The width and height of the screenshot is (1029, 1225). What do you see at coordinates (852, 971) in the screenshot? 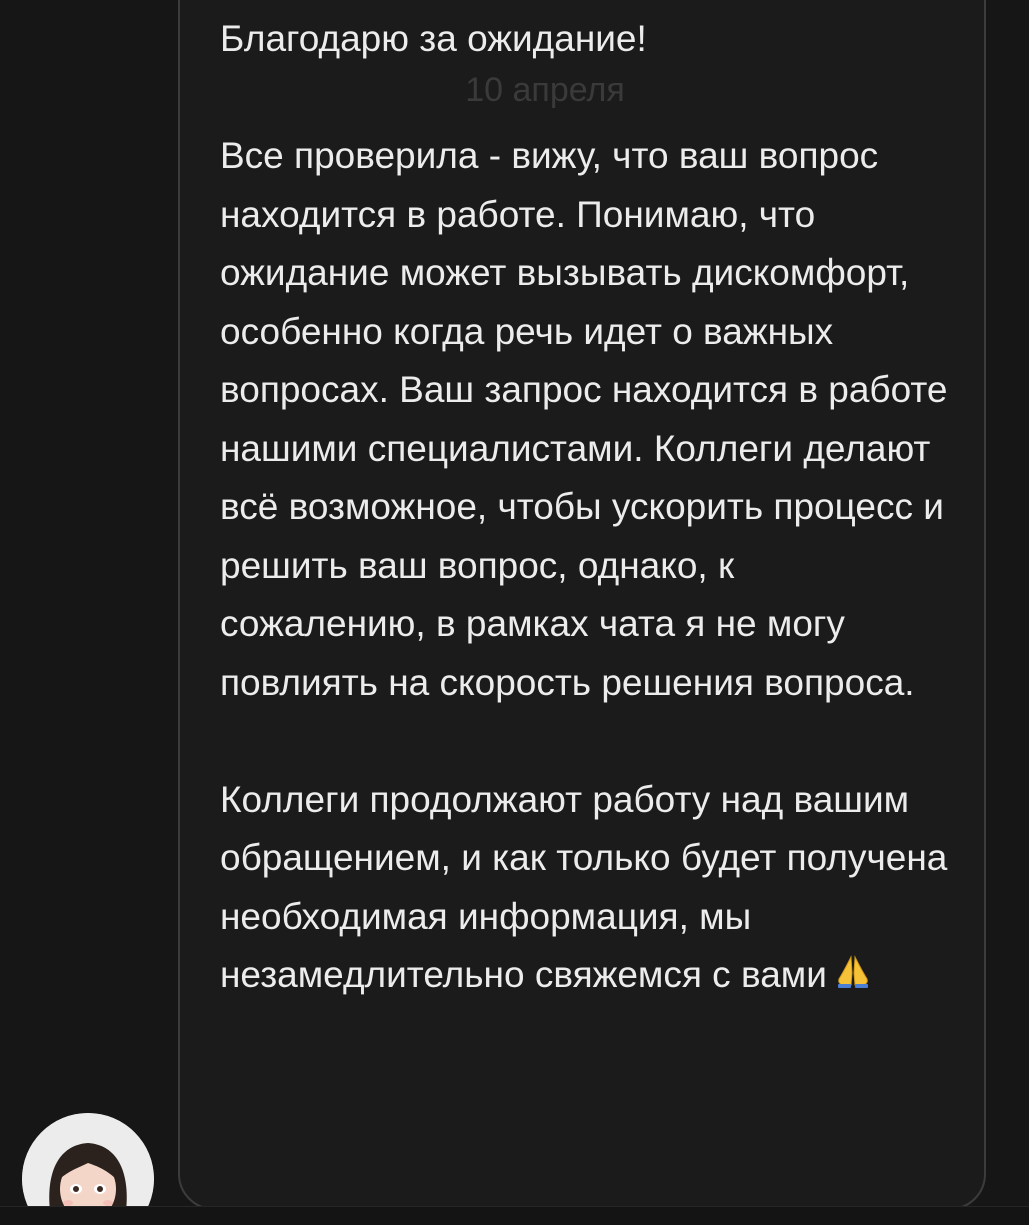
I see `folded-hands-icon` at bounding box center [852, 971].